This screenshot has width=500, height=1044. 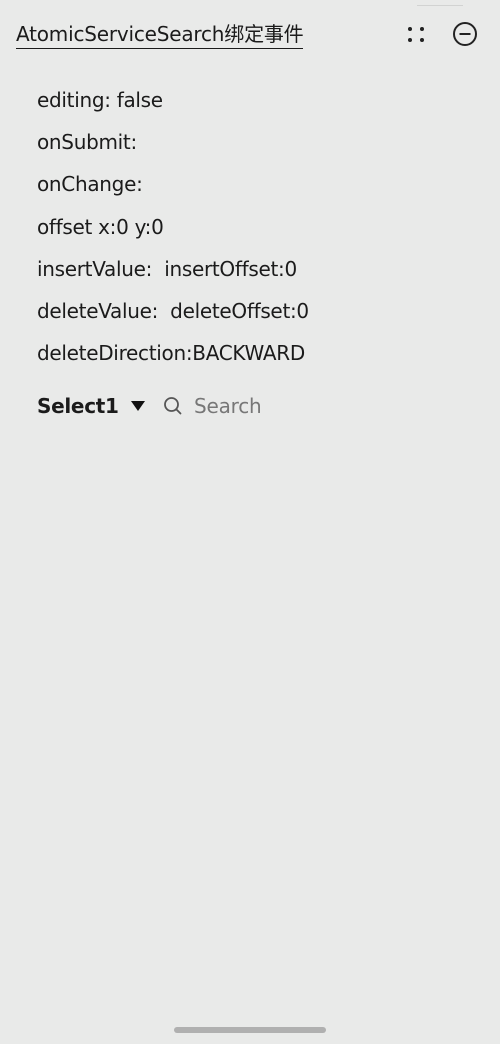 I want to click on four-dots-icon, so click(x=416, y=34).